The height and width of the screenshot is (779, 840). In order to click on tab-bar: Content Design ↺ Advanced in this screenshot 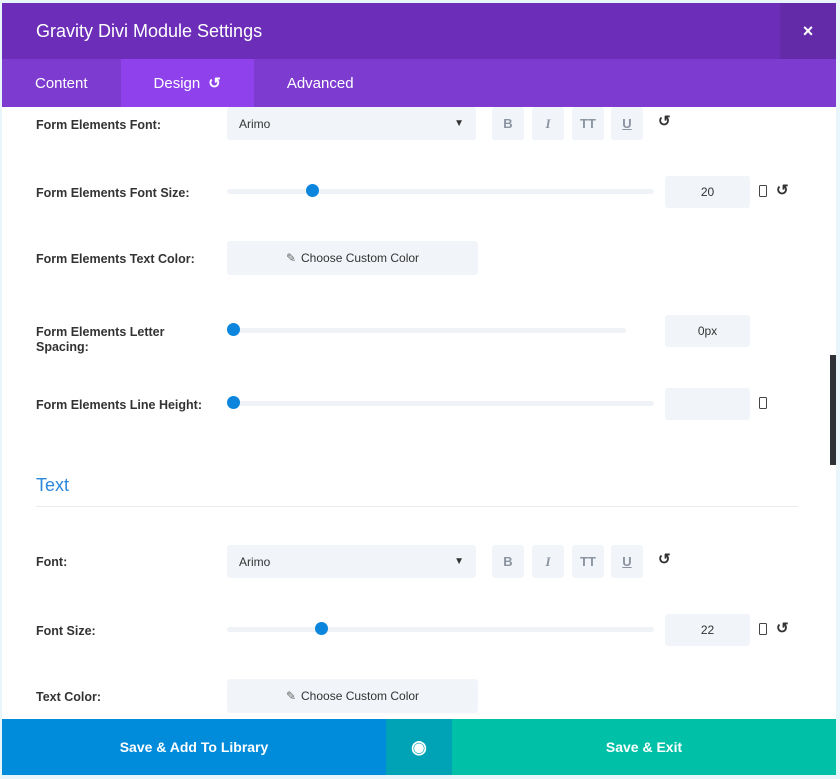, I will do `click(419, 83)`.